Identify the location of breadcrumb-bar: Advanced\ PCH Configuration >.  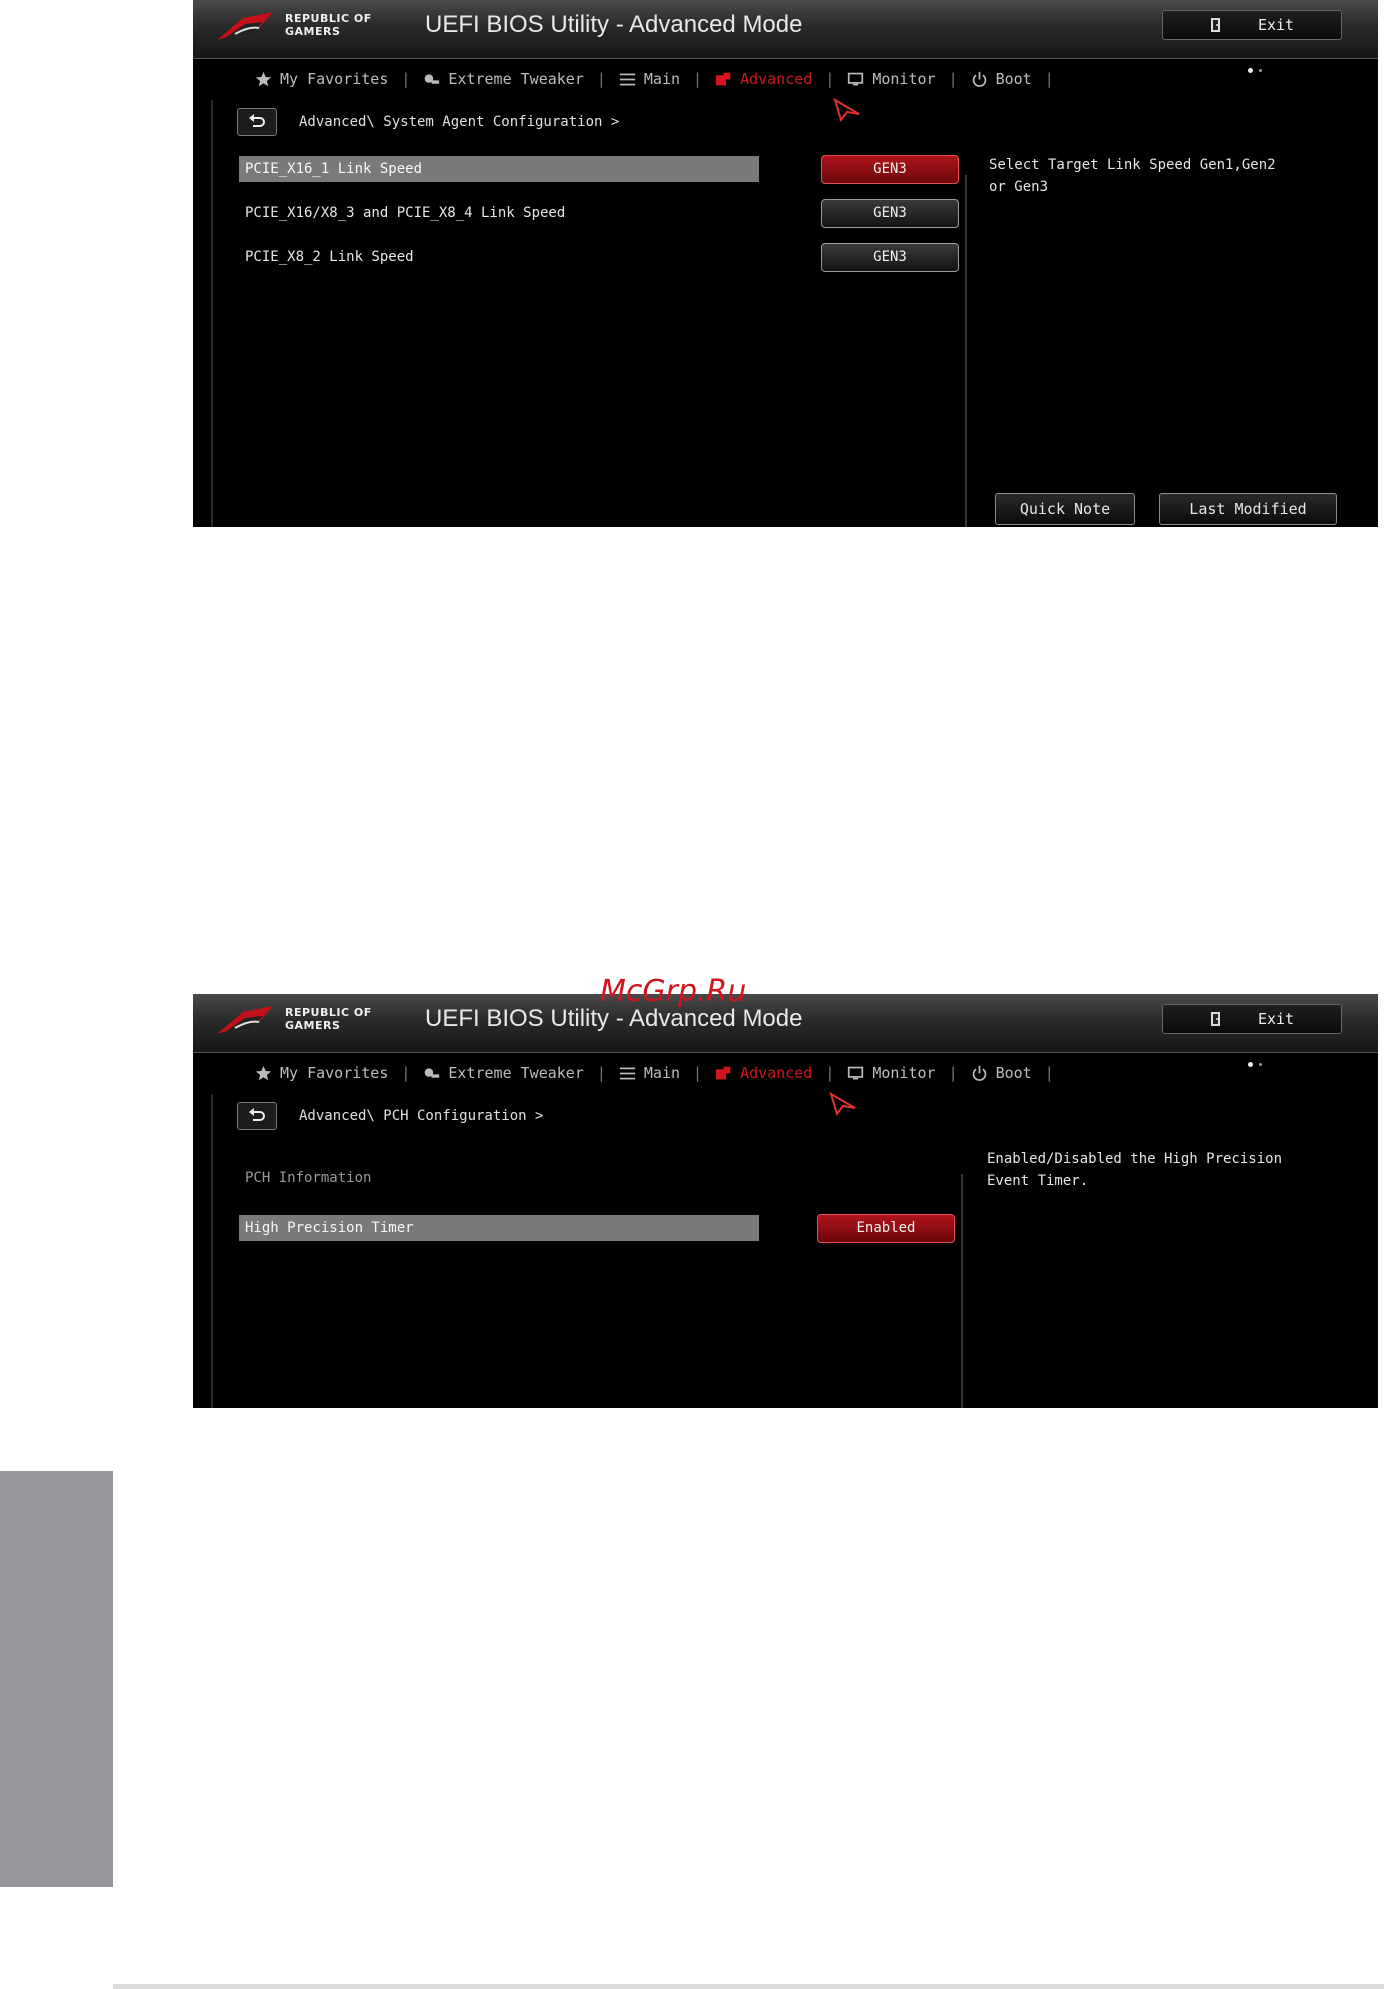
(390, 1116).